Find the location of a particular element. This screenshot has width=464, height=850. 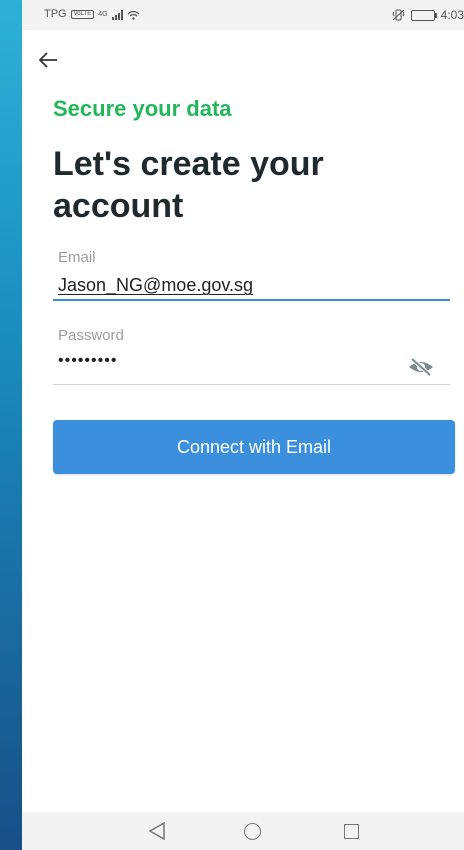

system-nav-bar is located at coordinates (243, 831).